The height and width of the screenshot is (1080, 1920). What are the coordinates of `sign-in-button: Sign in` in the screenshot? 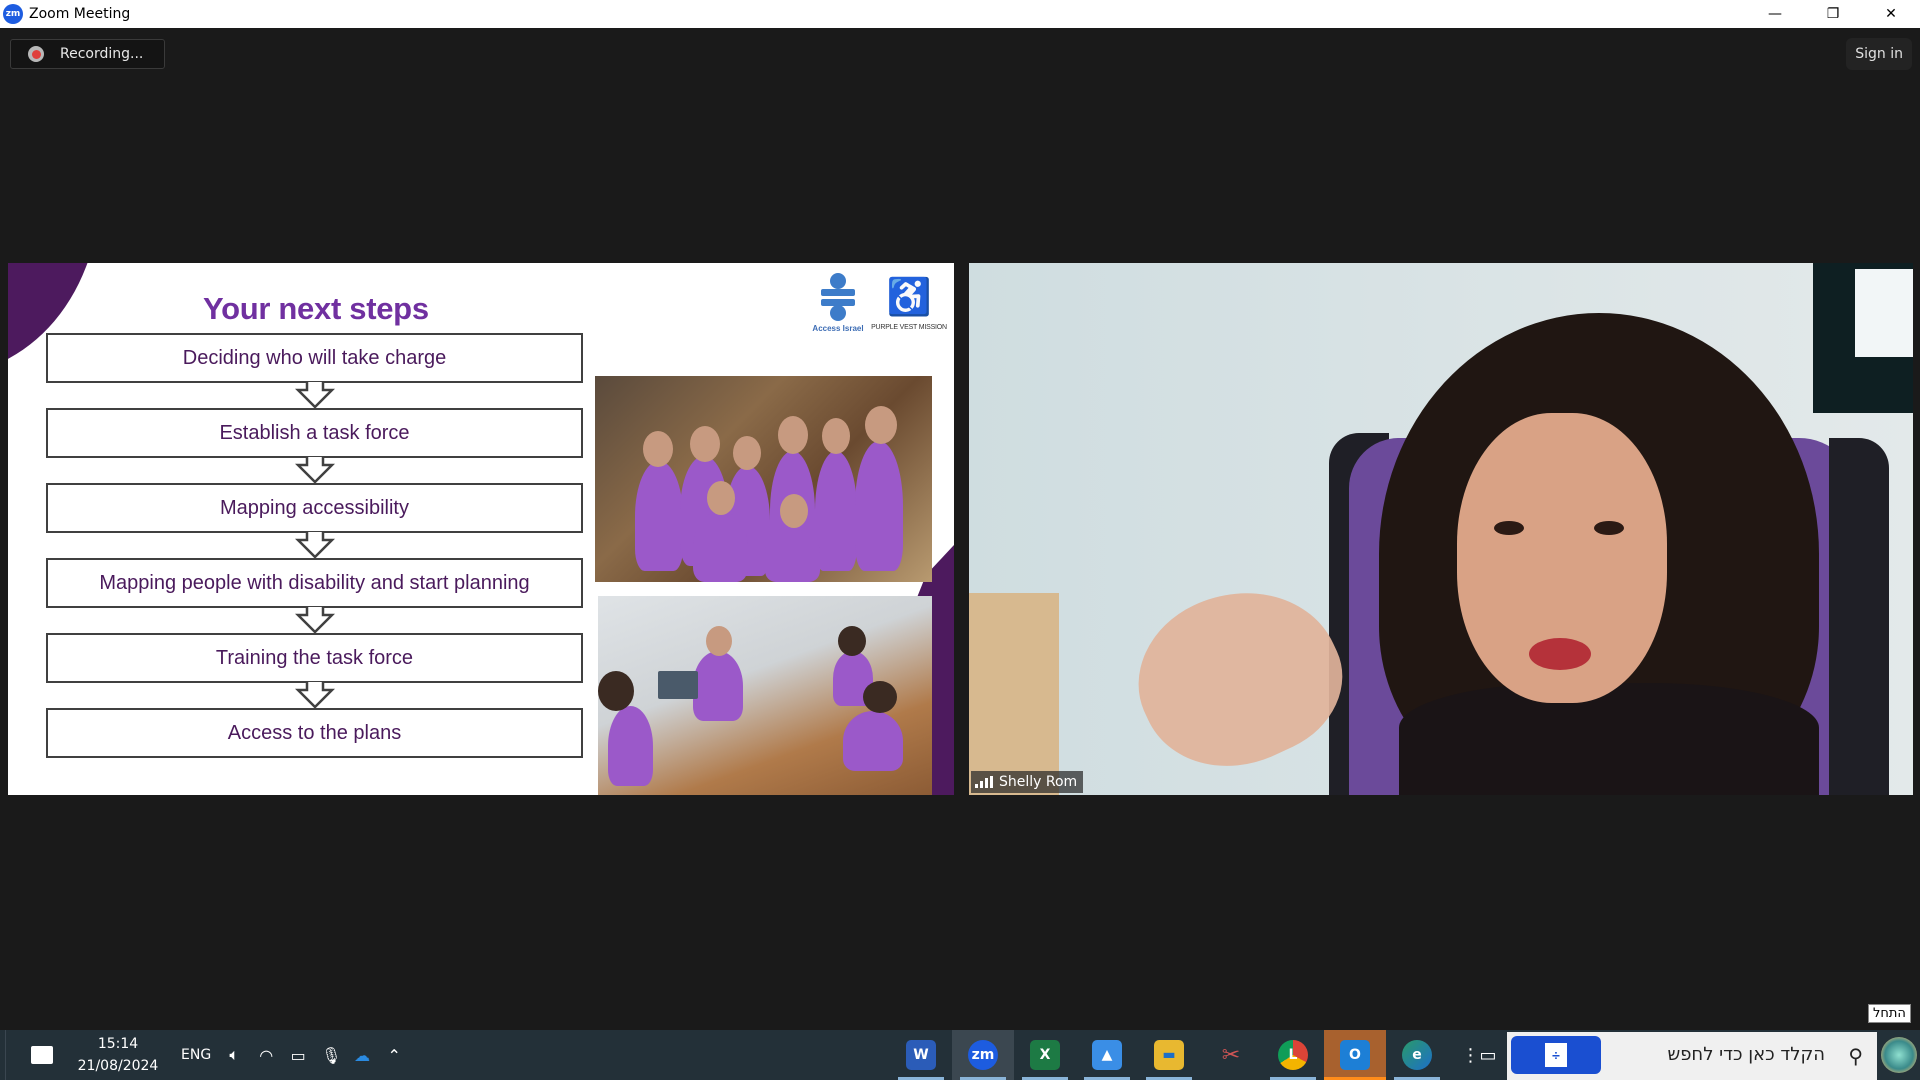 It's located at (1879, 54).